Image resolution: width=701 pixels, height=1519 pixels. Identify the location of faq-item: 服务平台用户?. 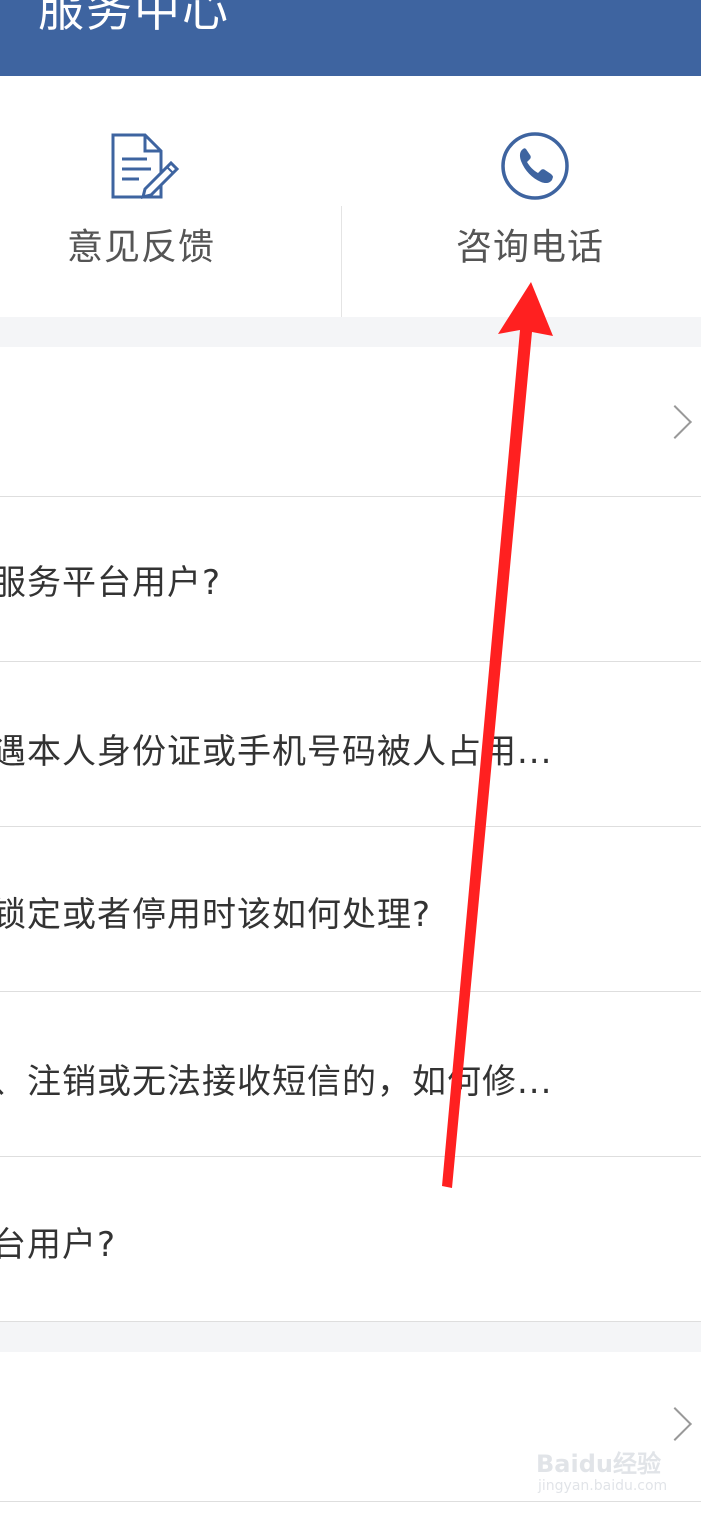
(350, 579).